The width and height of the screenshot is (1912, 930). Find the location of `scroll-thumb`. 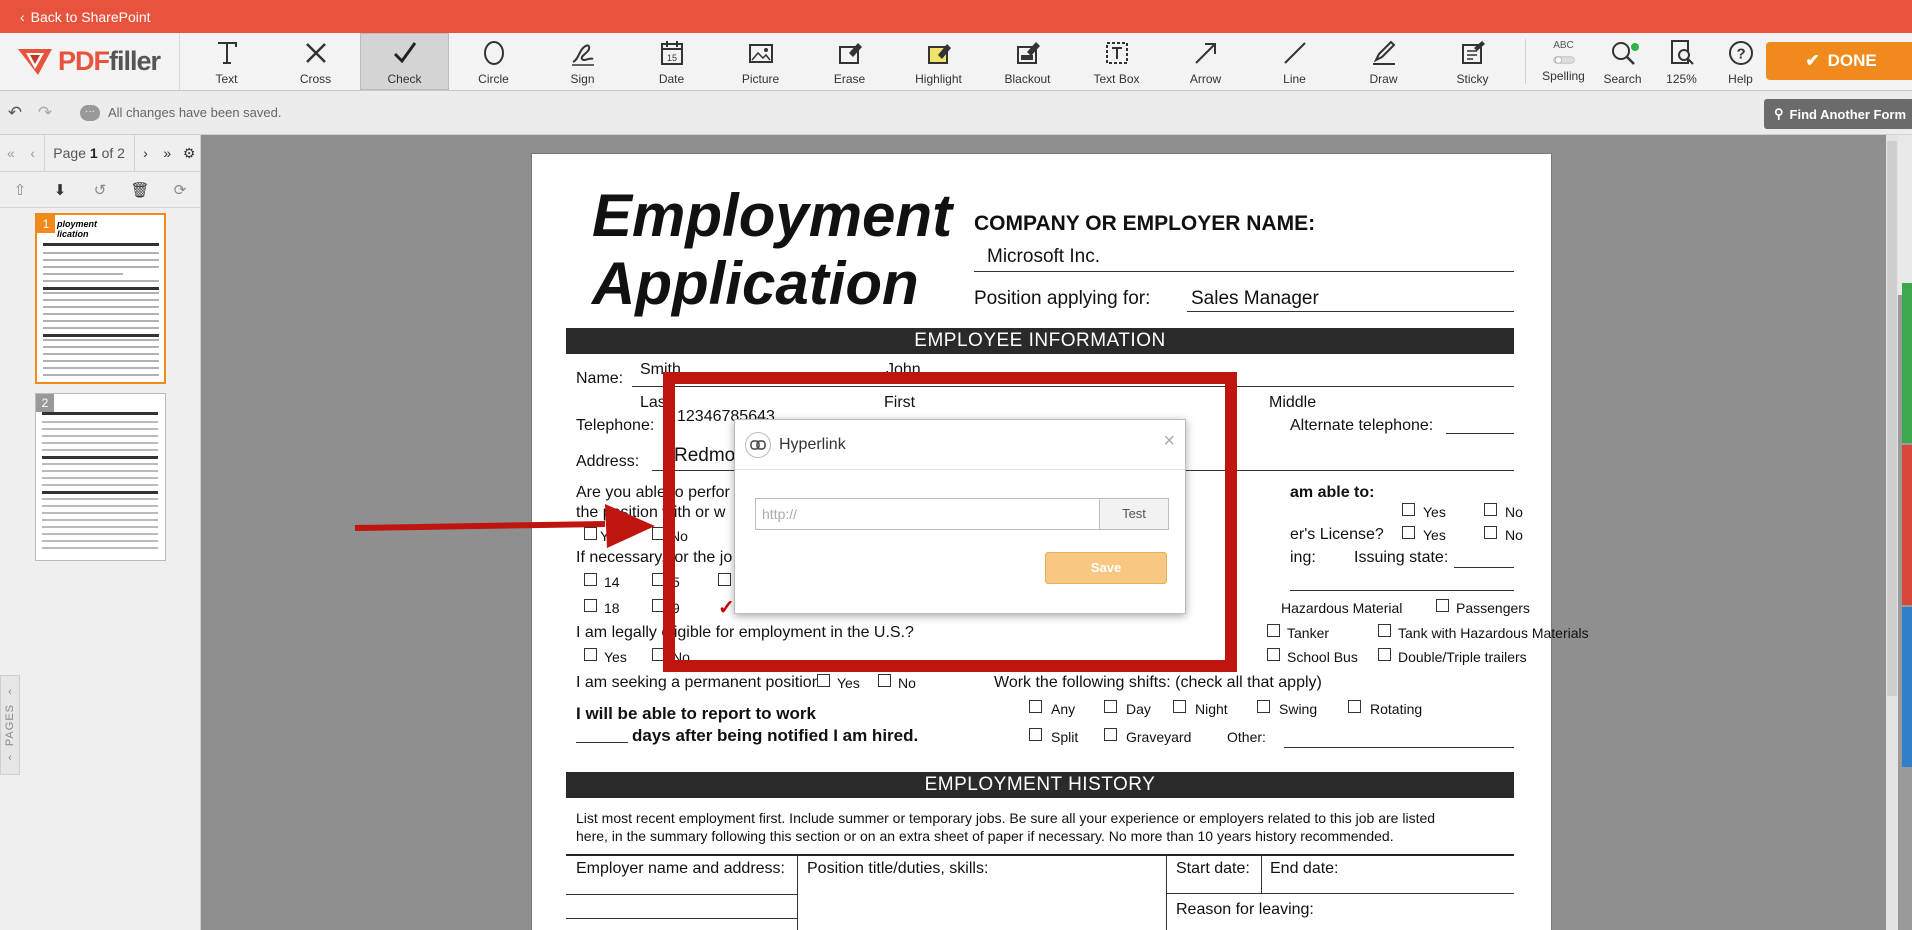

scroll-thumb is located at coordinates (1892, 418).